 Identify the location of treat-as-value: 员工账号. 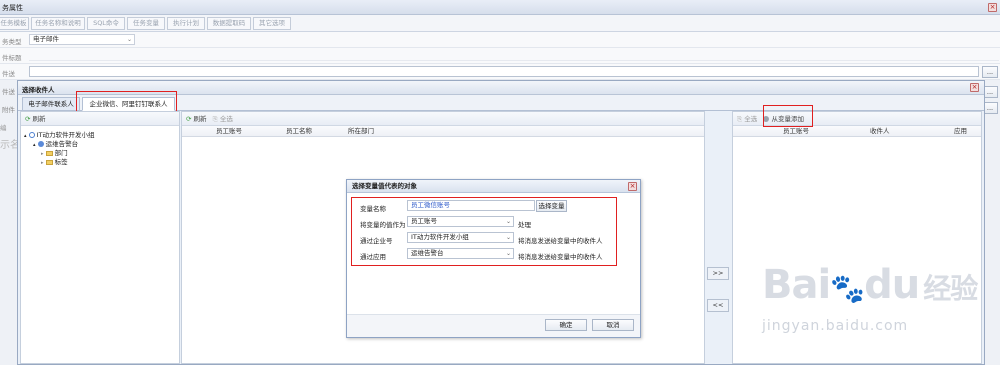
(424, 221).